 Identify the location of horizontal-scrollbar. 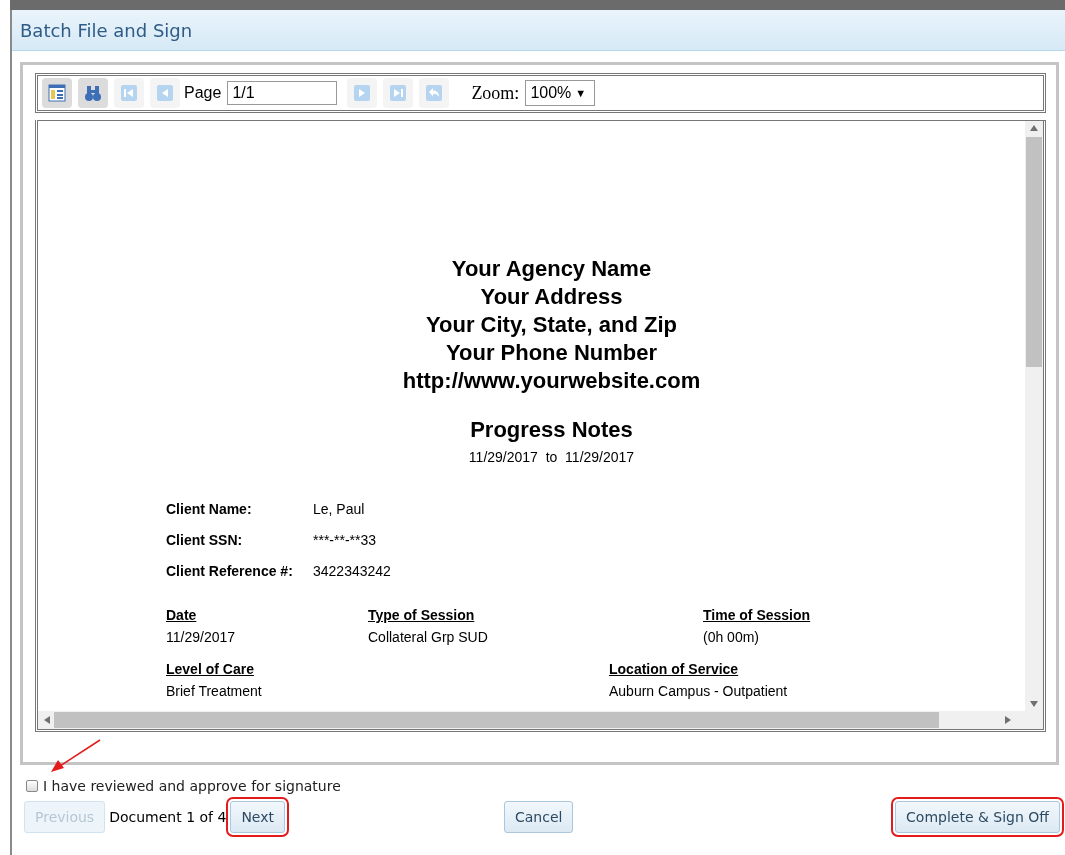
(540, 720).